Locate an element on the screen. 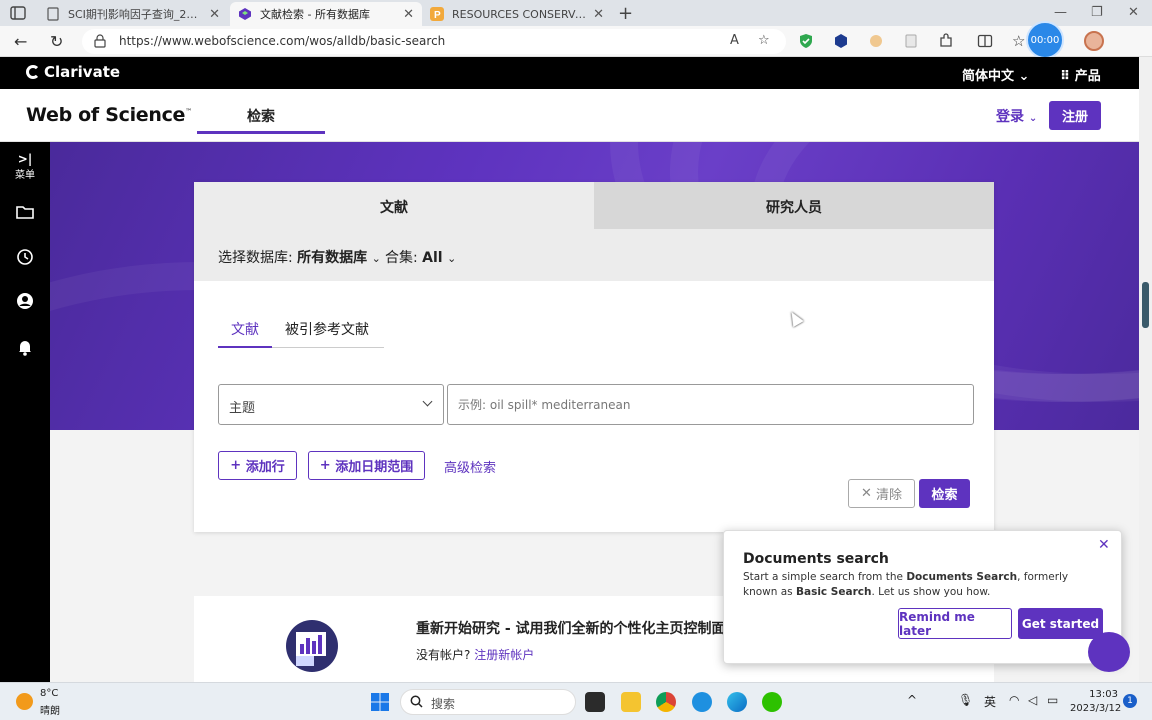 Image resolution: width=1152 pixels, height=720 pixels. history-icon is located at coordinates (25, 257).